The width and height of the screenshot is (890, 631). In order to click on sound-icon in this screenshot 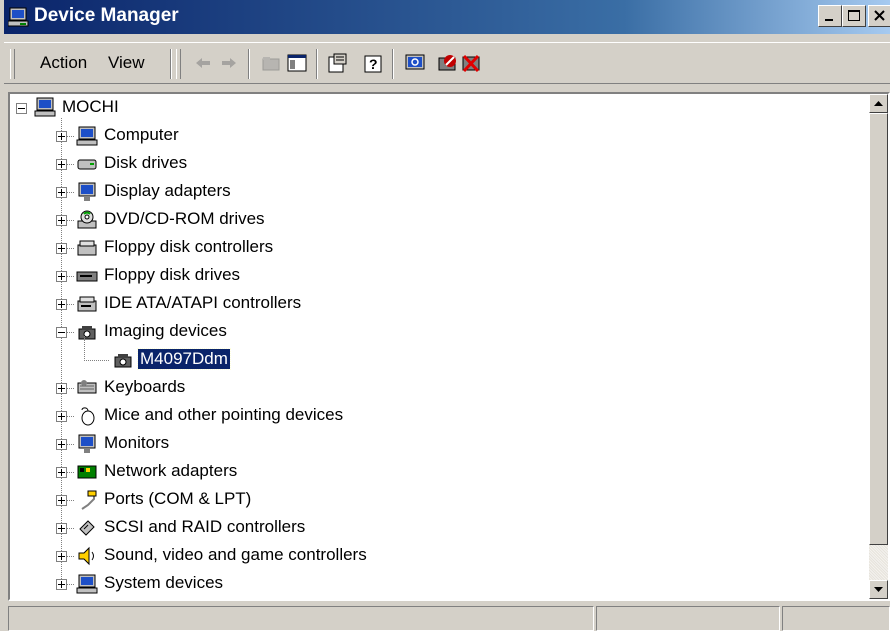, I will do `click(87, 556)`.